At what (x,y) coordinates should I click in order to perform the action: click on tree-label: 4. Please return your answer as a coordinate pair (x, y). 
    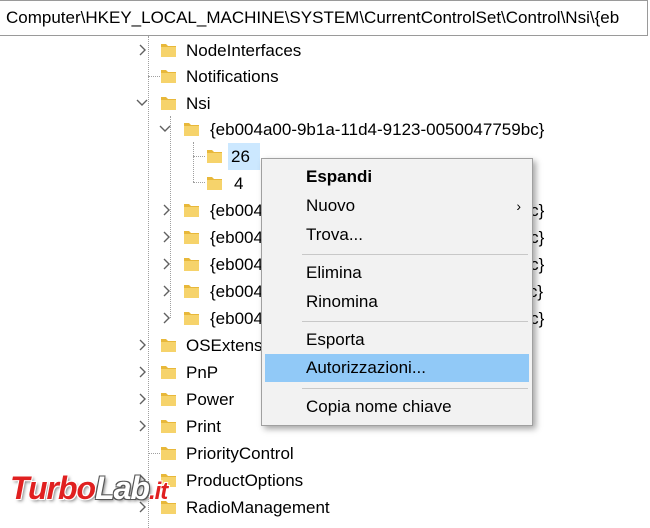
    Looking at the image, I should click on (239, 183).